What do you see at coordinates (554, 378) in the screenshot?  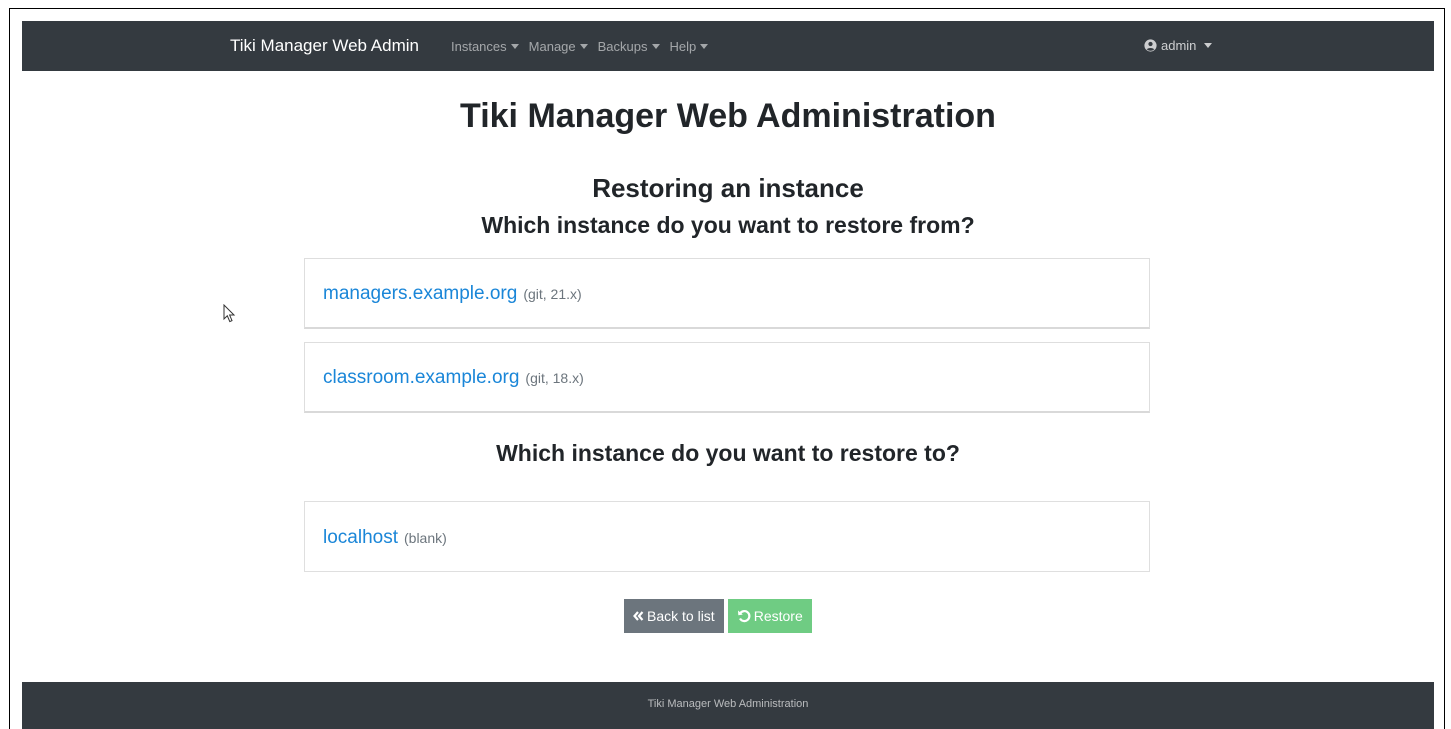 I see `instance-meta: (git, 18.x)` at bounding box center [554, 378].